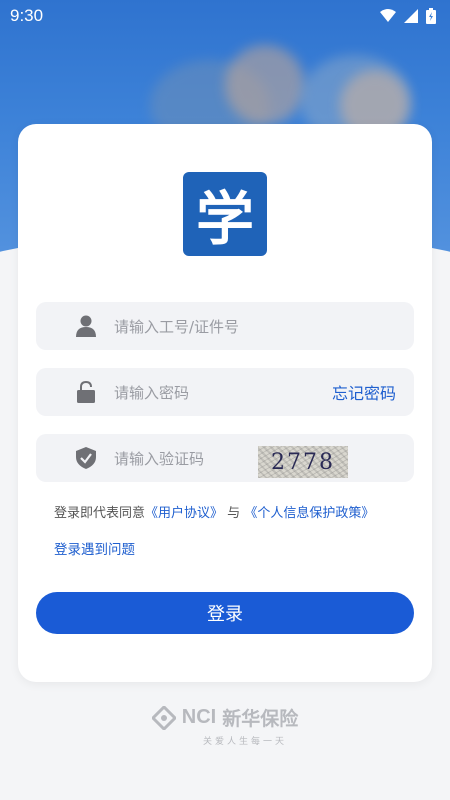 This screenshot has width=450, height=800. I want to click on app-logo-char: 学, so click(224, 219).